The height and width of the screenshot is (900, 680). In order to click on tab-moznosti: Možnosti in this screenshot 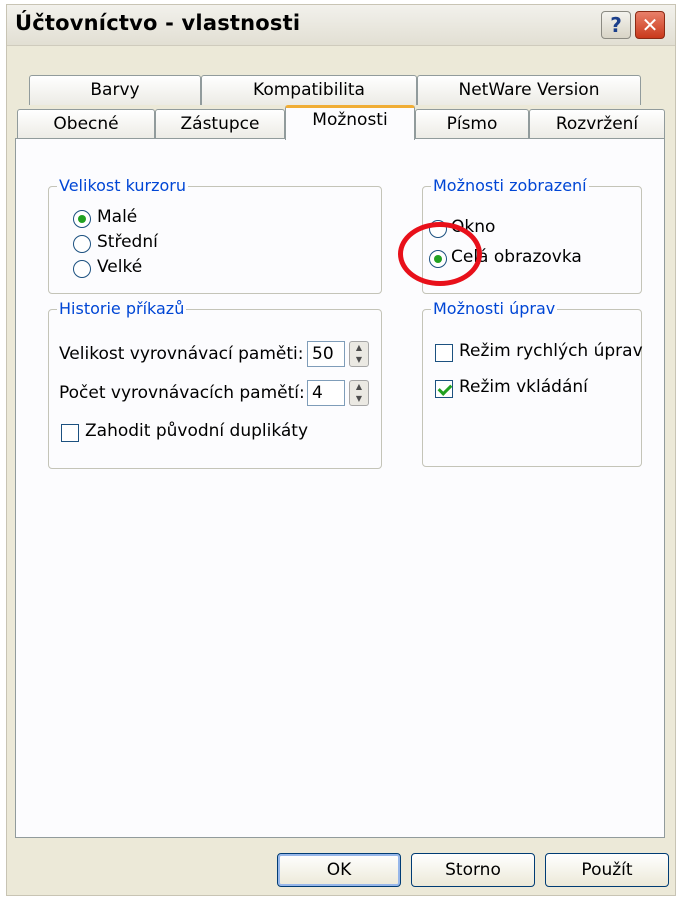, I will do `click(350, 122)`.